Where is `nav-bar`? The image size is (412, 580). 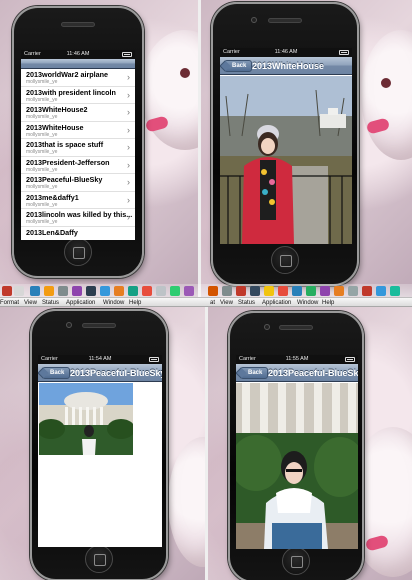 nav-bar is located at coordinates (78, 64).